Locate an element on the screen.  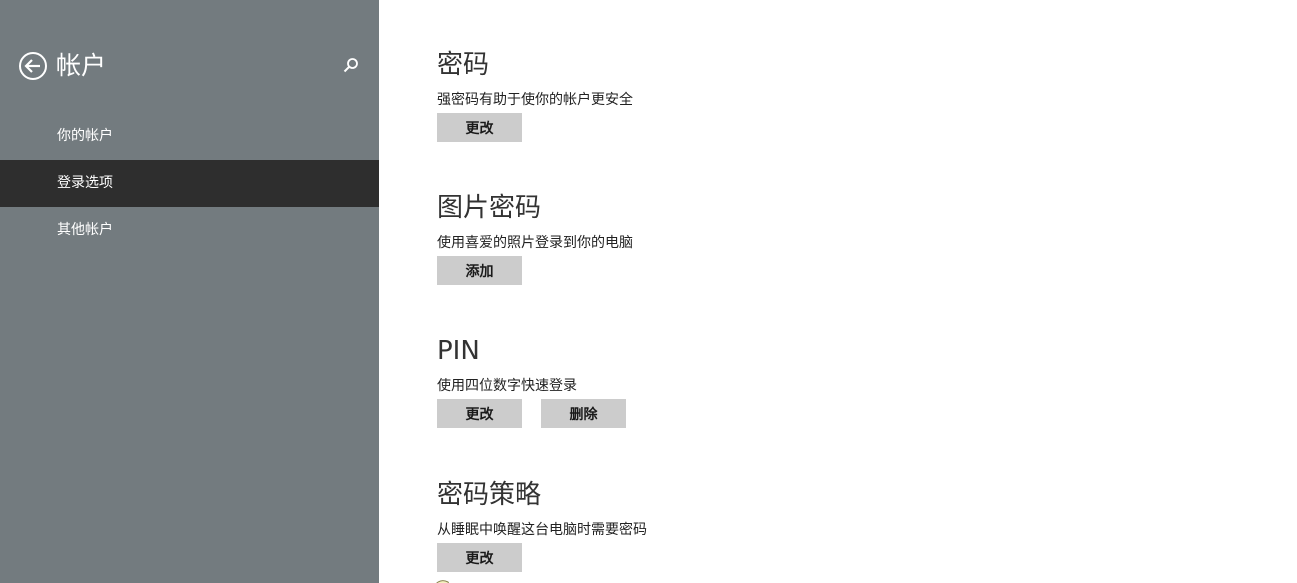
sidebar-header: 帐户 is located at coordinates (62, 66).